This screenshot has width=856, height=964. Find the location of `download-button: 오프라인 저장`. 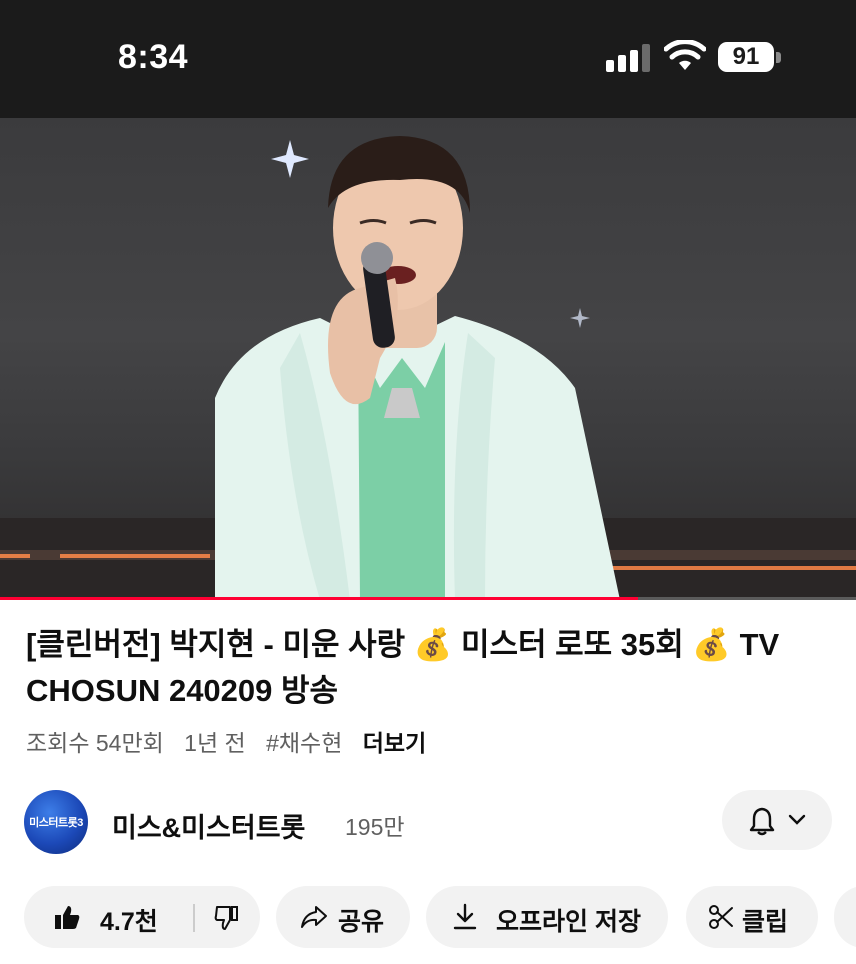

download-button: 오프라인 저장 is located at coordinates (547, 917).